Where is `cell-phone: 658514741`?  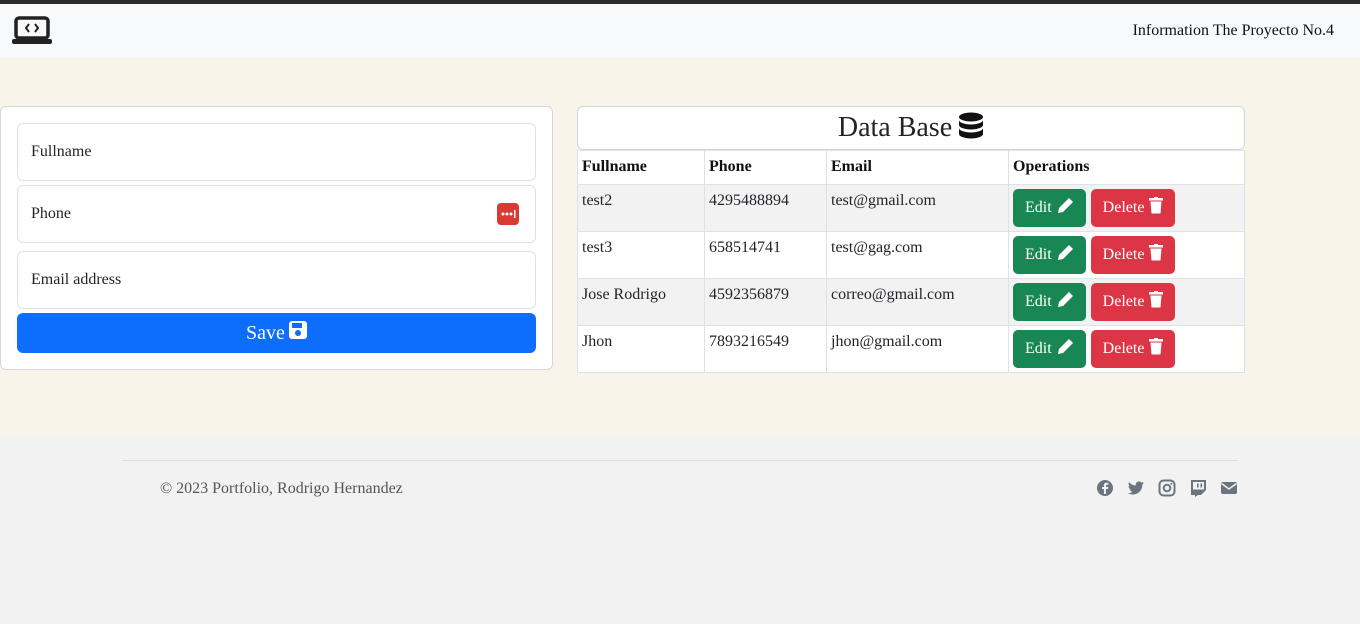
cell-phone: 658514741 is located at coordinates (765, 255).